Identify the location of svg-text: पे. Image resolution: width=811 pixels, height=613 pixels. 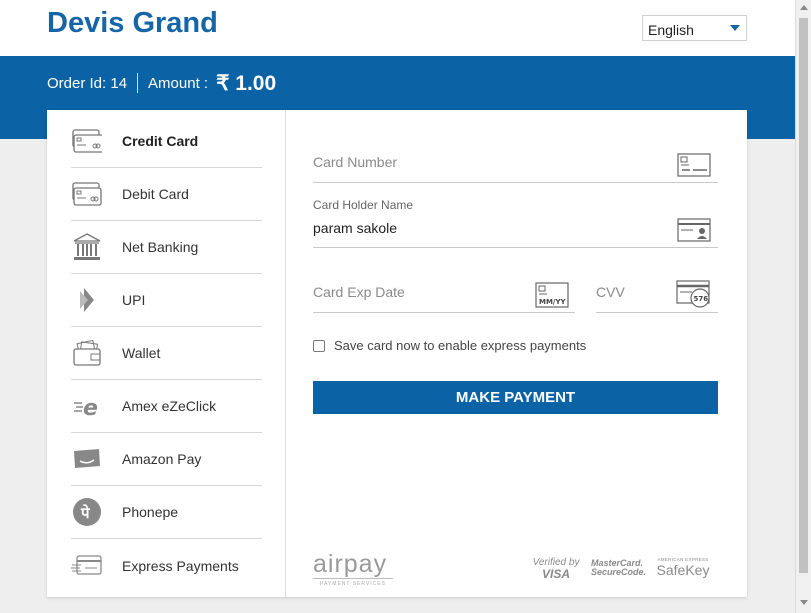
(85, 513).